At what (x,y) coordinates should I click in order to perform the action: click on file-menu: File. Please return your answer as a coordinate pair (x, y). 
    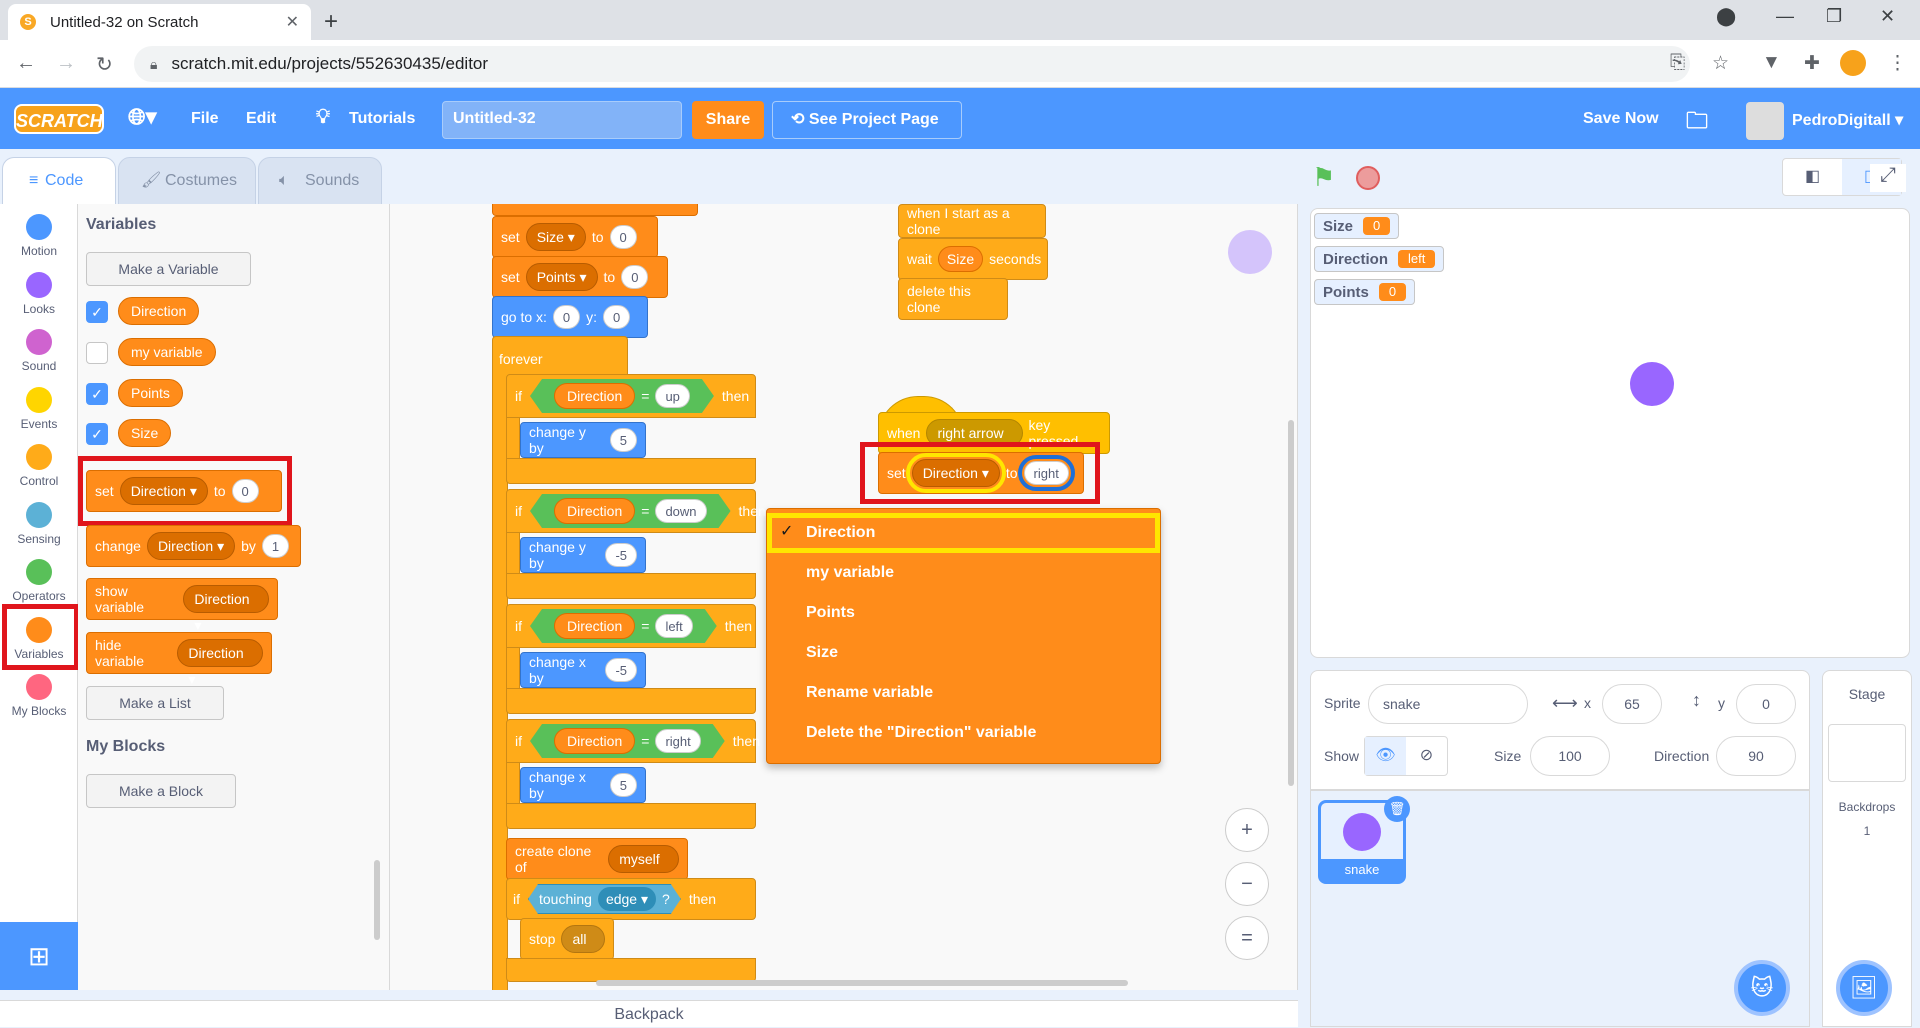
    Looking at the image, I should click on (205, 119).